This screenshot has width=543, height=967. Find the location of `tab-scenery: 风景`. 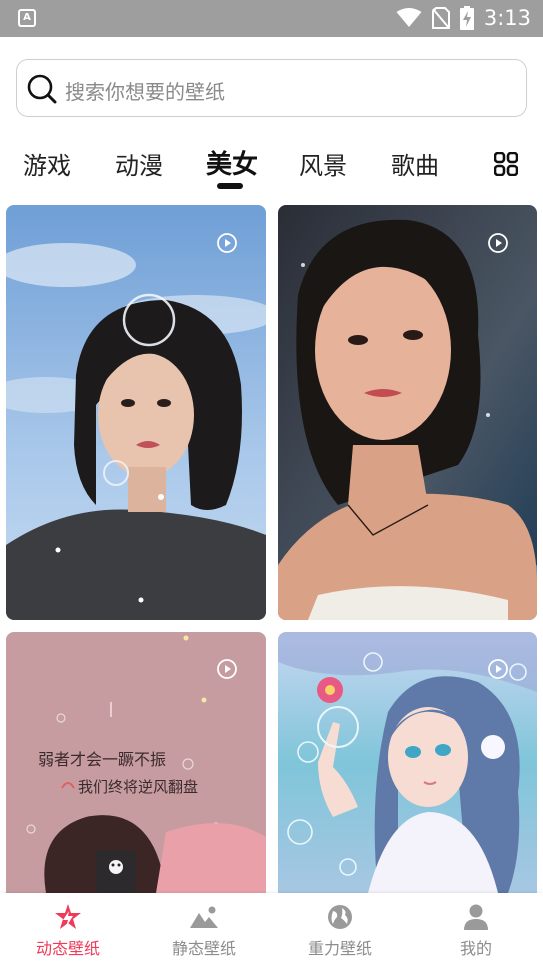

tab-scenery: 风景 is located at coordinates (323, 163).